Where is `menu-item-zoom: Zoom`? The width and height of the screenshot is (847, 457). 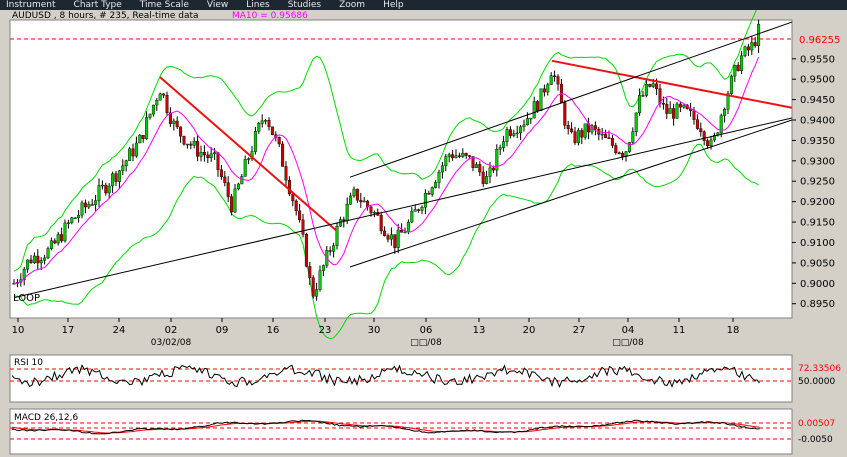
menu-item-zoom: Zoom is located at coordinates (355, 5).